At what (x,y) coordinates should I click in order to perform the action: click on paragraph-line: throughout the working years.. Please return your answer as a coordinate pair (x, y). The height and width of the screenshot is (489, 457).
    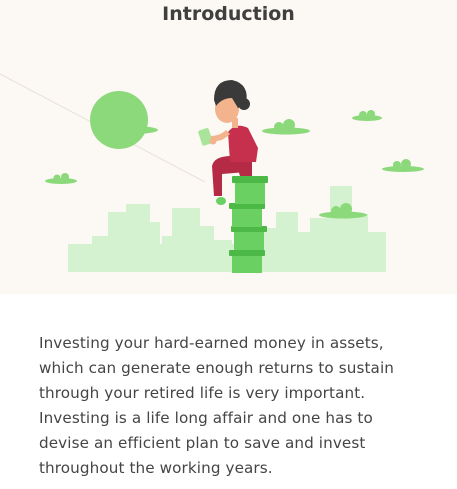
    Looking at the image, I should click on (156, 468).